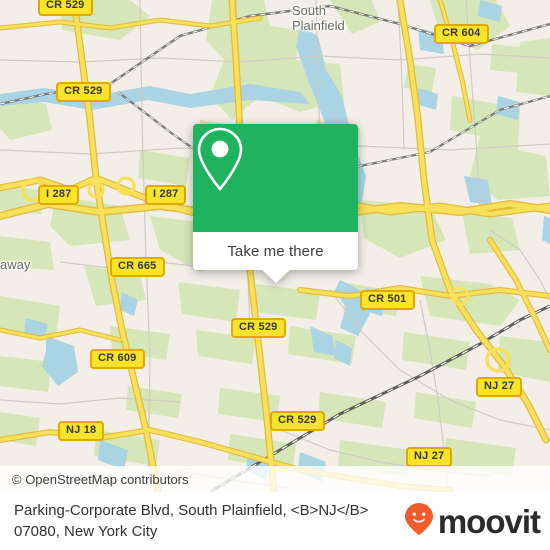  I want to click on location-popup-card: Take me there, so click(275, 203).